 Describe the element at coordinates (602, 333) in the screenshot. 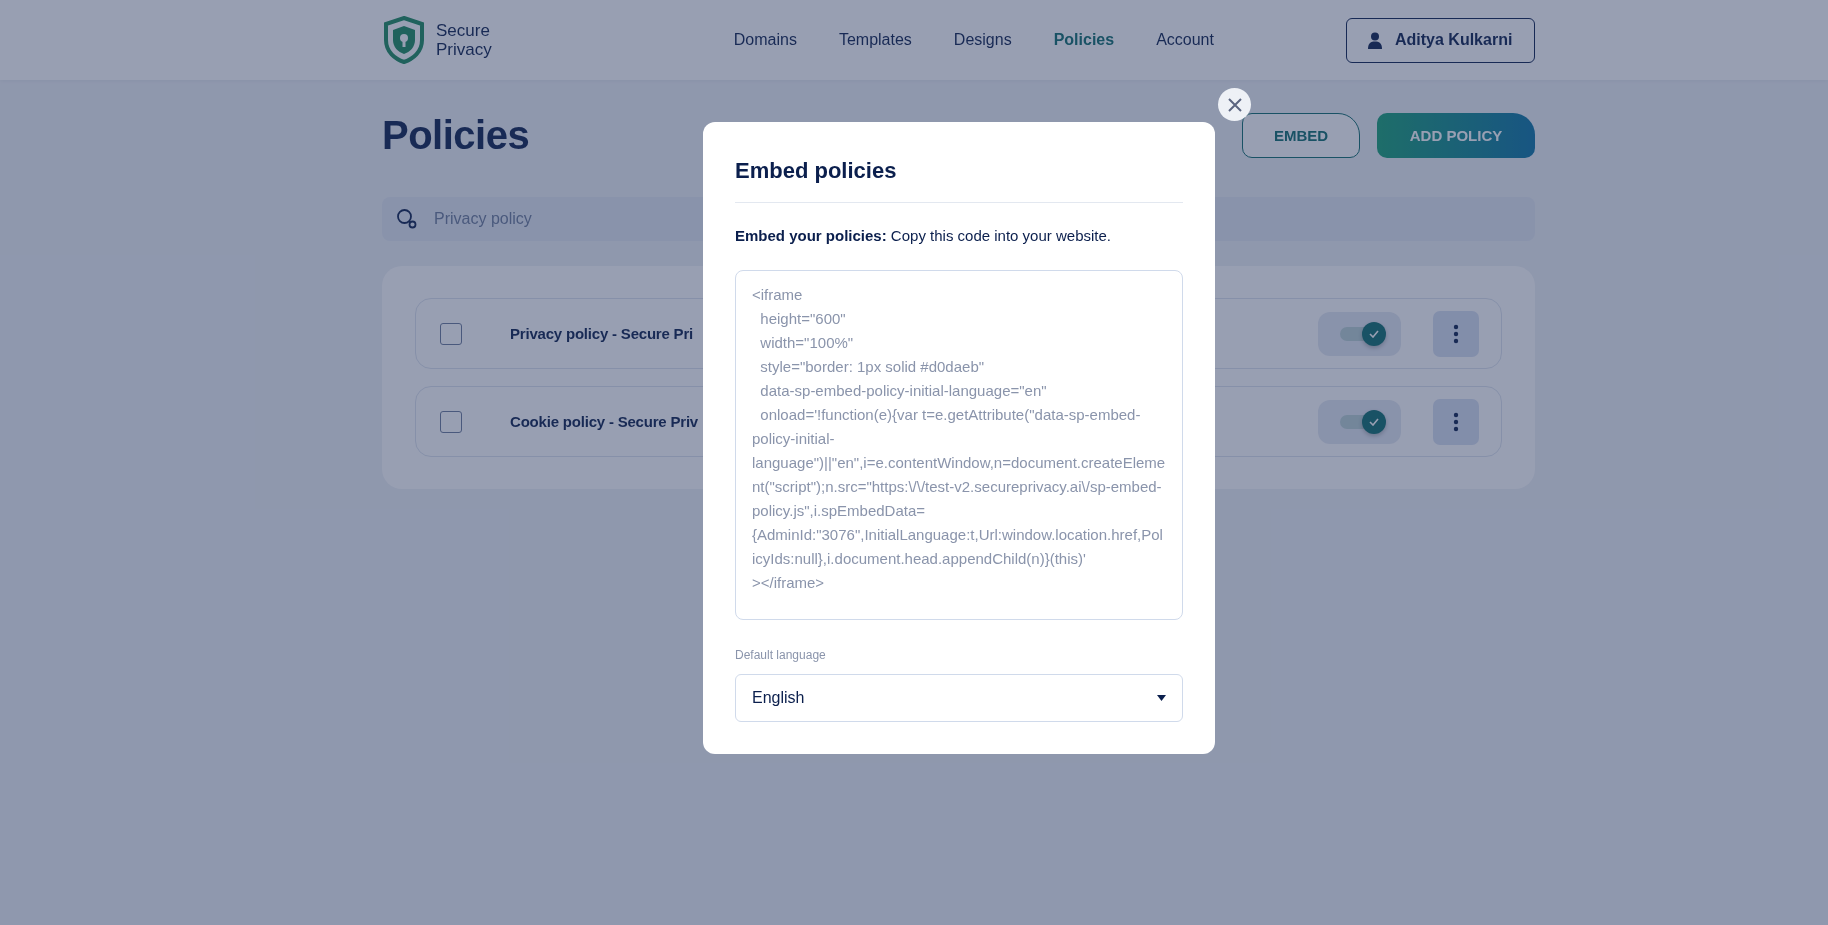

I see `policy-name: Privacy policy - Secure Pri` at that location.